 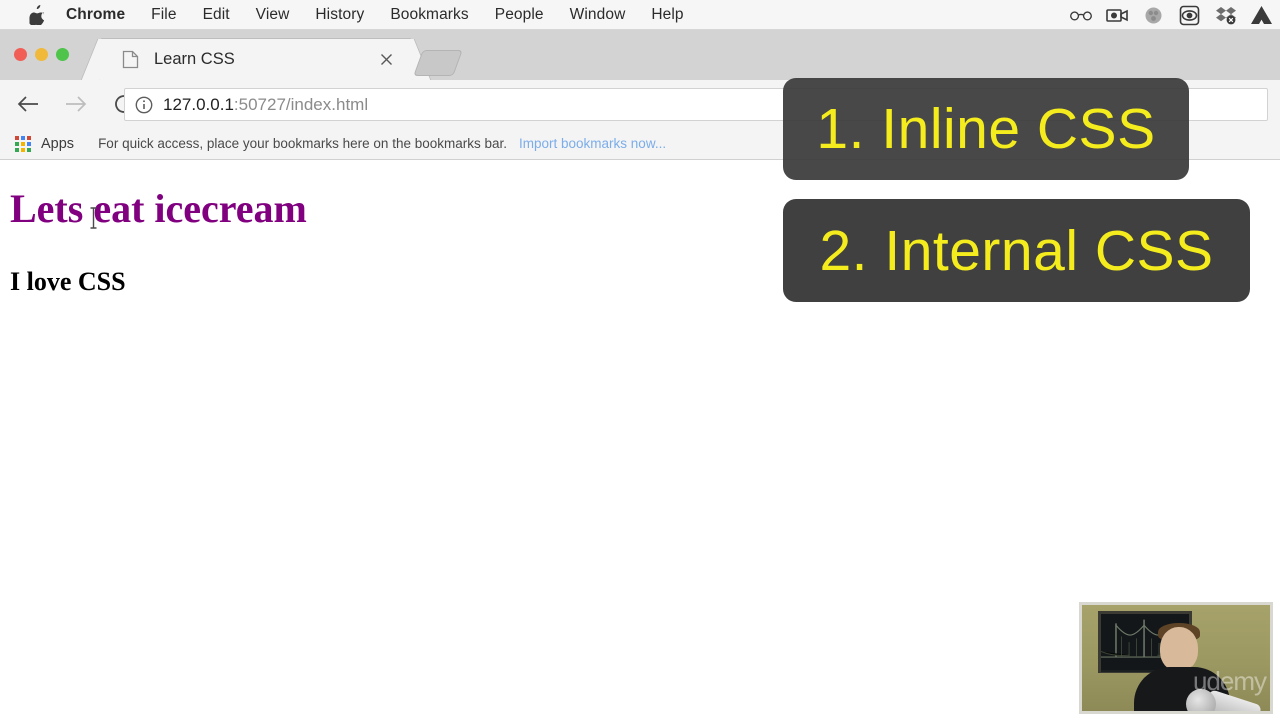 I want to click on annotation-inline-css: 1. Inline CSS, so click(x=986, y=129).